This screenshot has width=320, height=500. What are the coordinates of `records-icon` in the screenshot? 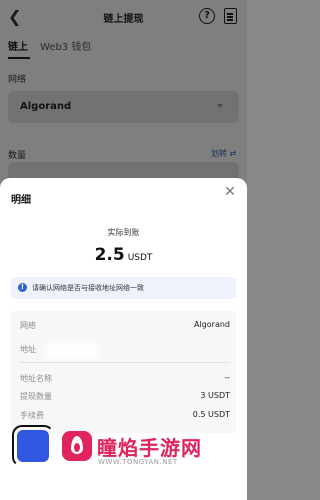 It's located at (230, 16).